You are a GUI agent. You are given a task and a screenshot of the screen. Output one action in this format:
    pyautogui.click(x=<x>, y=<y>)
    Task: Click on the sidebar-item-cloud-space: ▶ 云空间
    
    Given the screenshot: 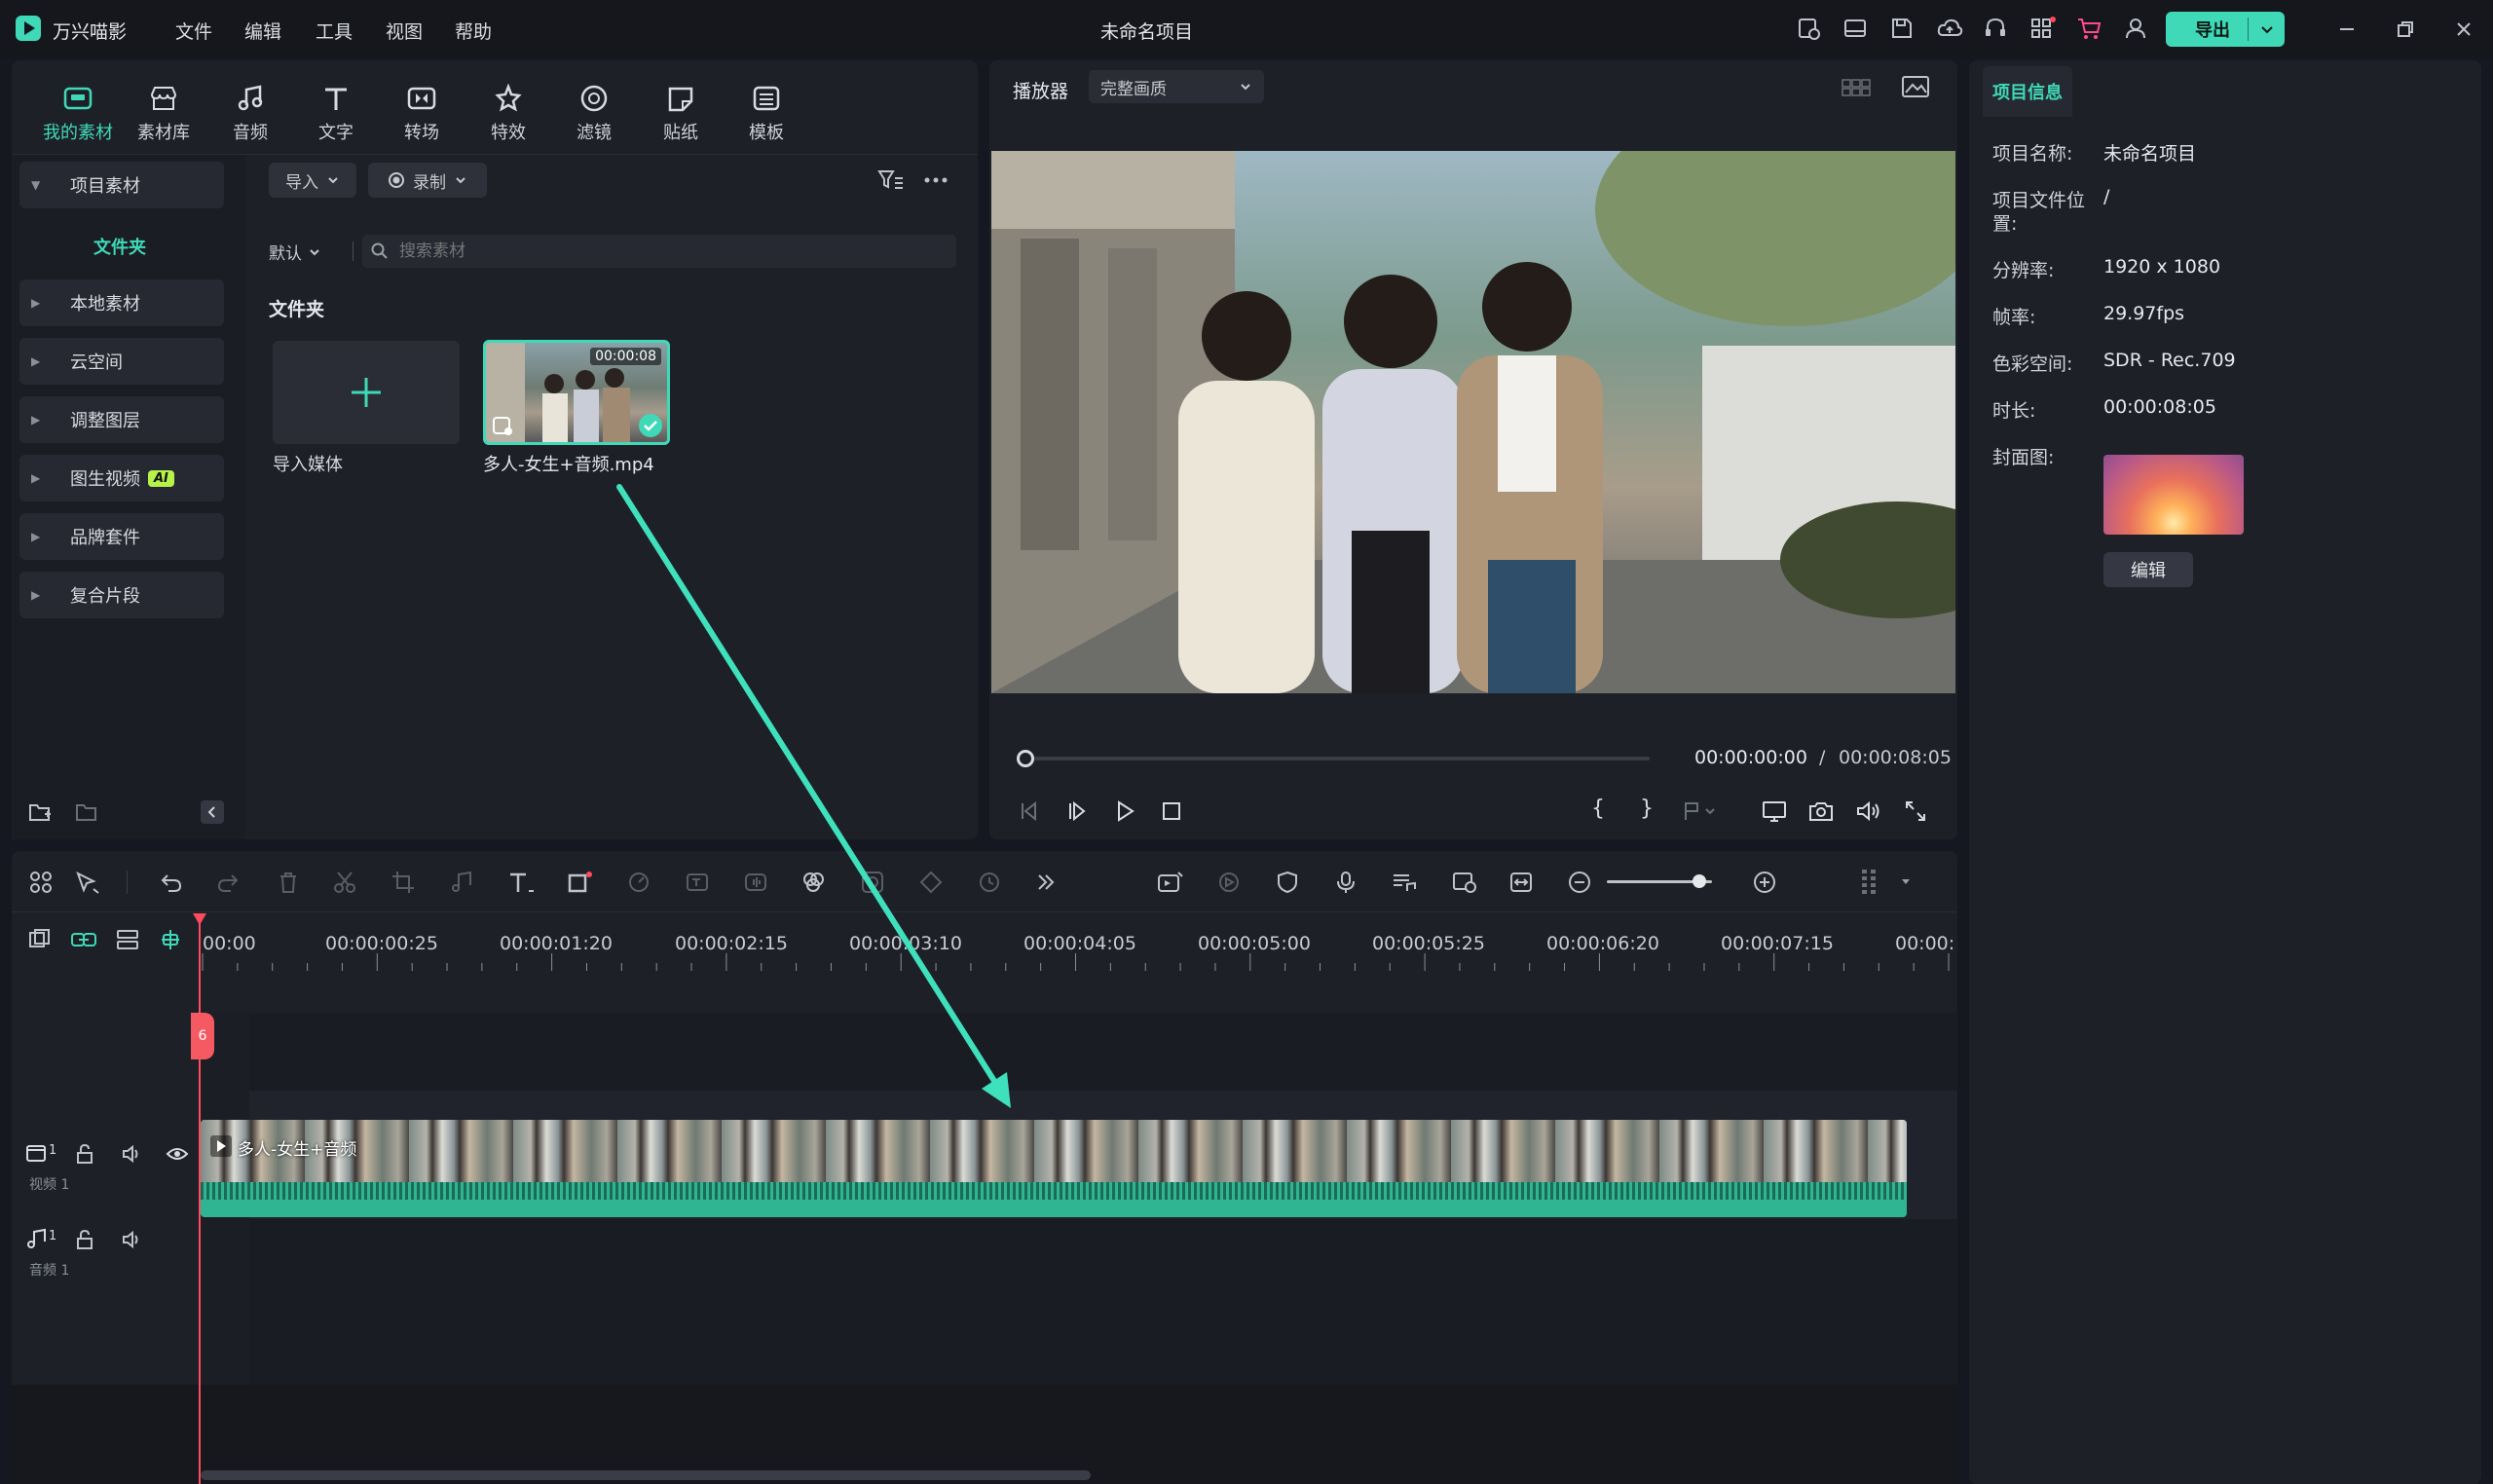 What is the action you would take?
    pyautogui.click(x=122, y=361)
    